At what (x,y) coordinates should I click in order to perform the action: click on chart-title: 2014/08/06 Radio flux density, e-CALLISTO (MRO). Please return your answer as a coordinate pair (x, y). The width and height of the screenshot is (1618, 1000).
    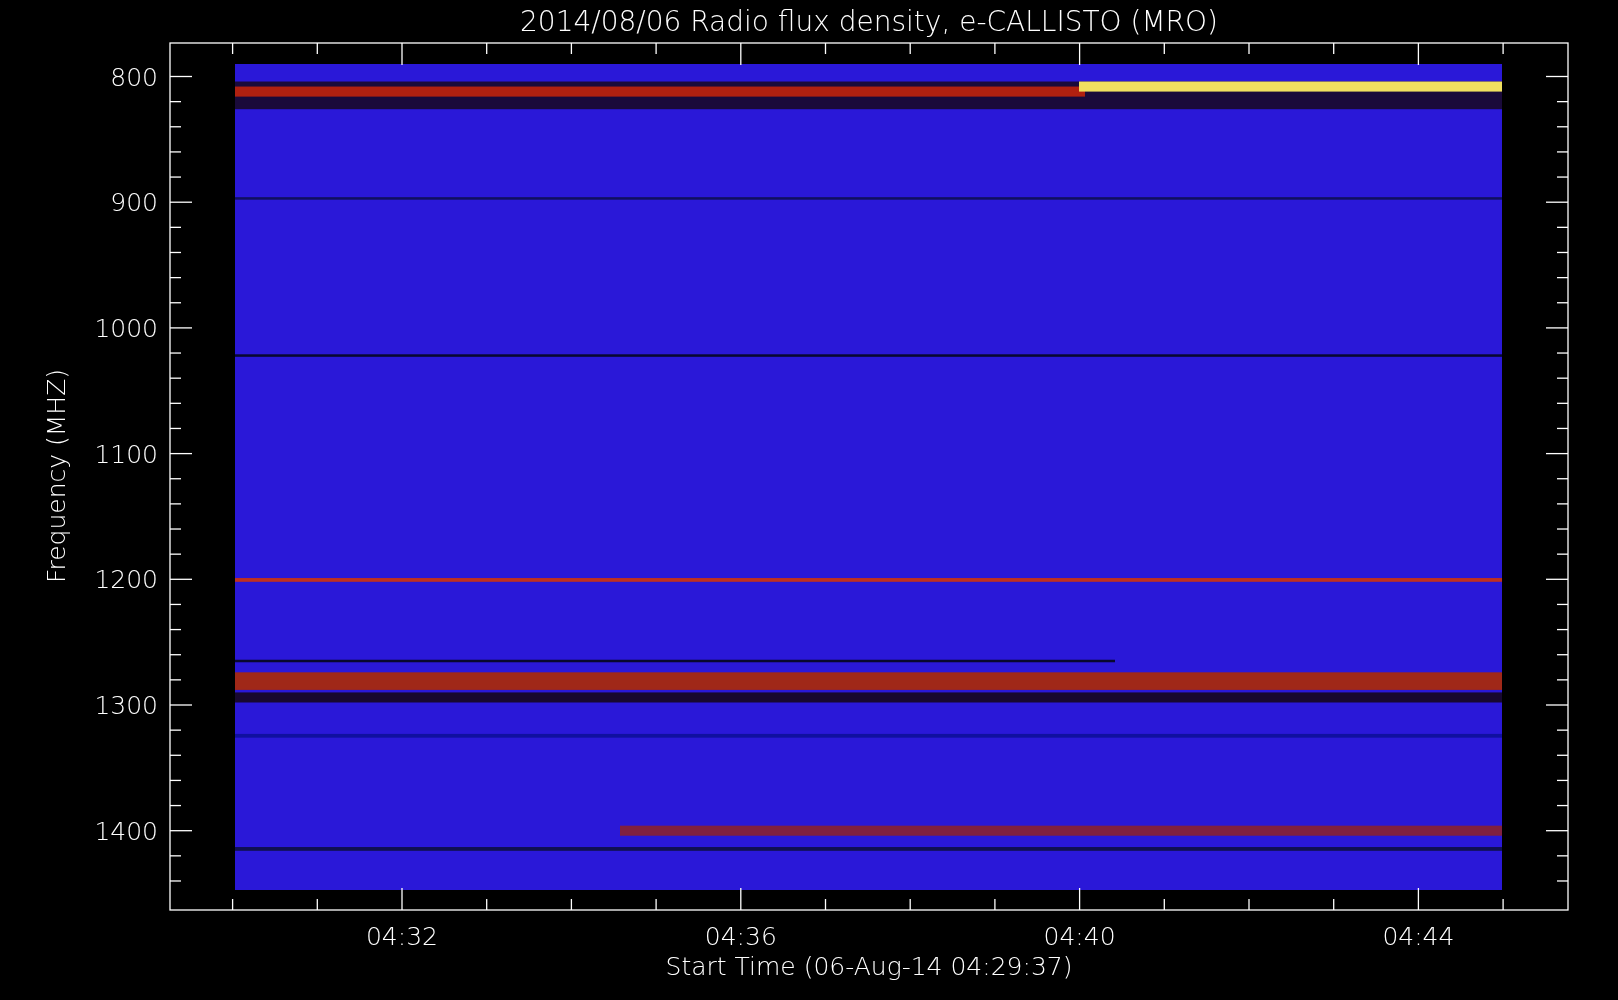
    Looking at the image, I should click on (869, 21).